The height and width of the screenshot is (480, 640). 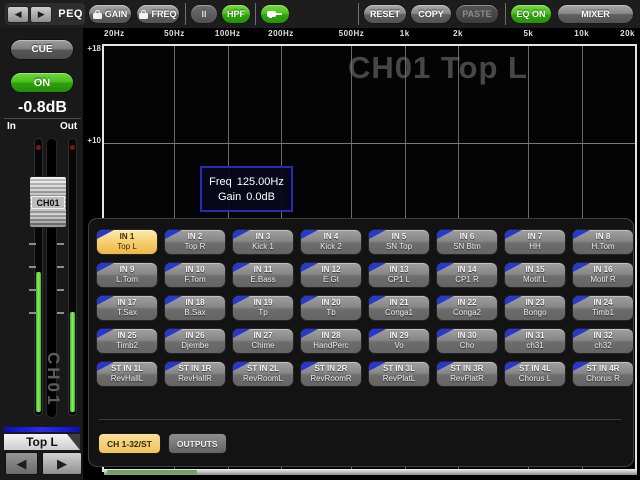 What do you see at coordinates (195, 308) in the screenshot?
I see `channel-button: IN 18 B.Sax` at bounding box center [195, 308].